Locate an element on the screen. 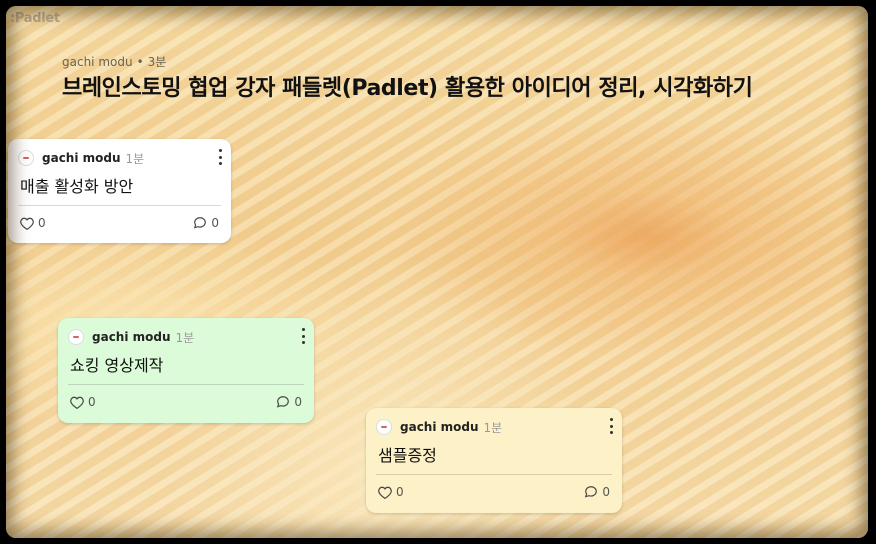  board-meta: gachi modu • 3분 is located at coordinates (114, 61).